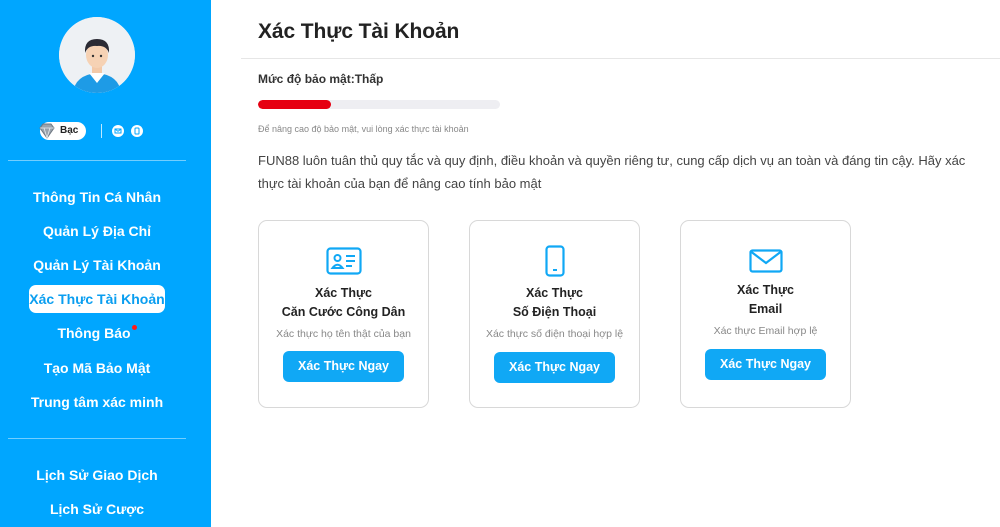  I want to click on card-title: Số Điện Thoại, so click(554, 312).